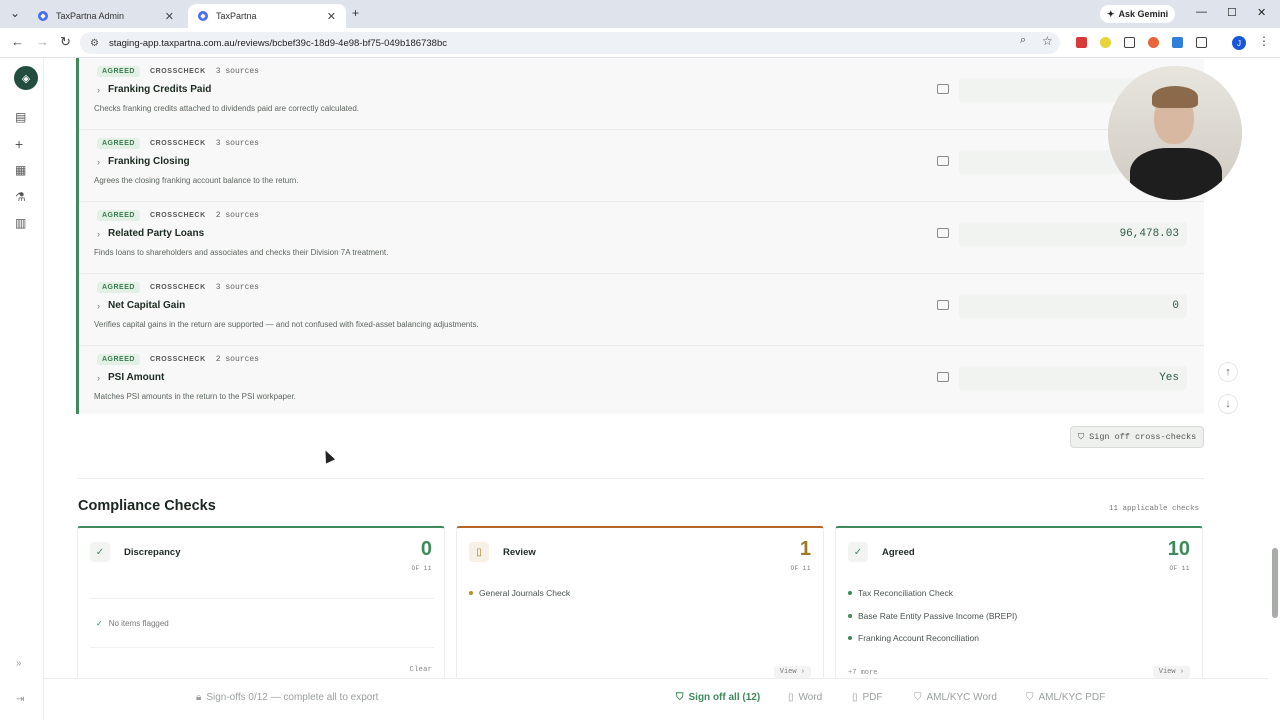 This screenshot has height=720, width=1280. Describe the element at coordinates (872, 697) in the screenshot. I see `pdf-label: PDF` at that location.